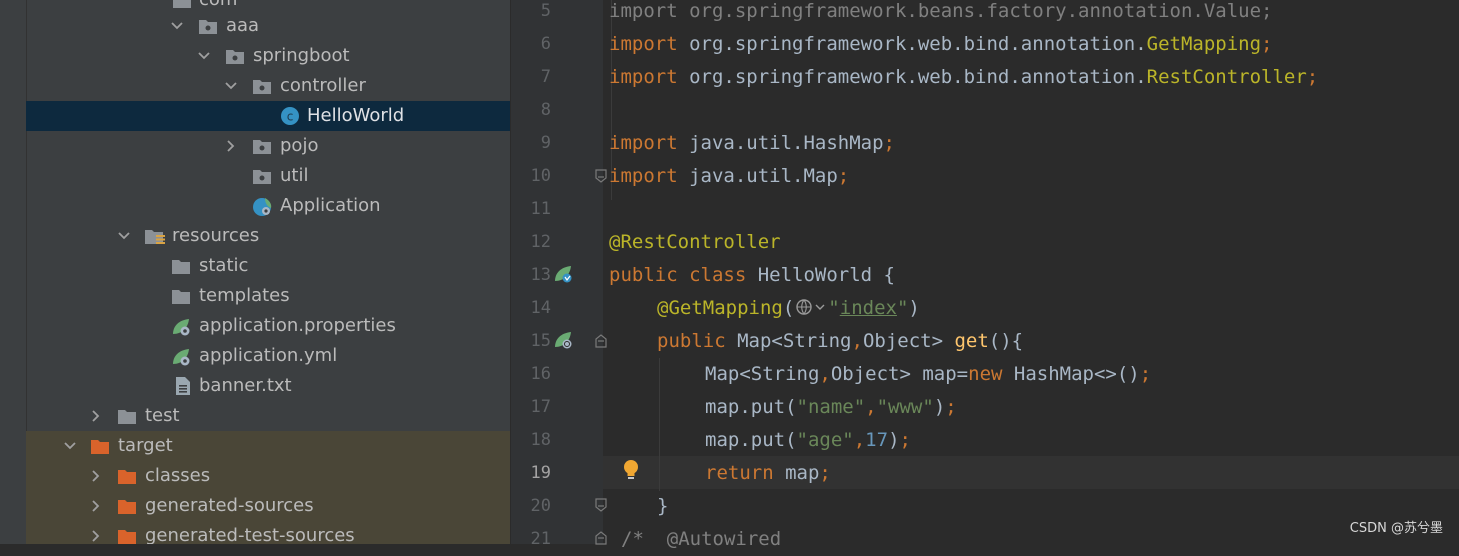 This screenshot has width=1459, height=556. I want to click on keyword-token: new, so click(985, 374).